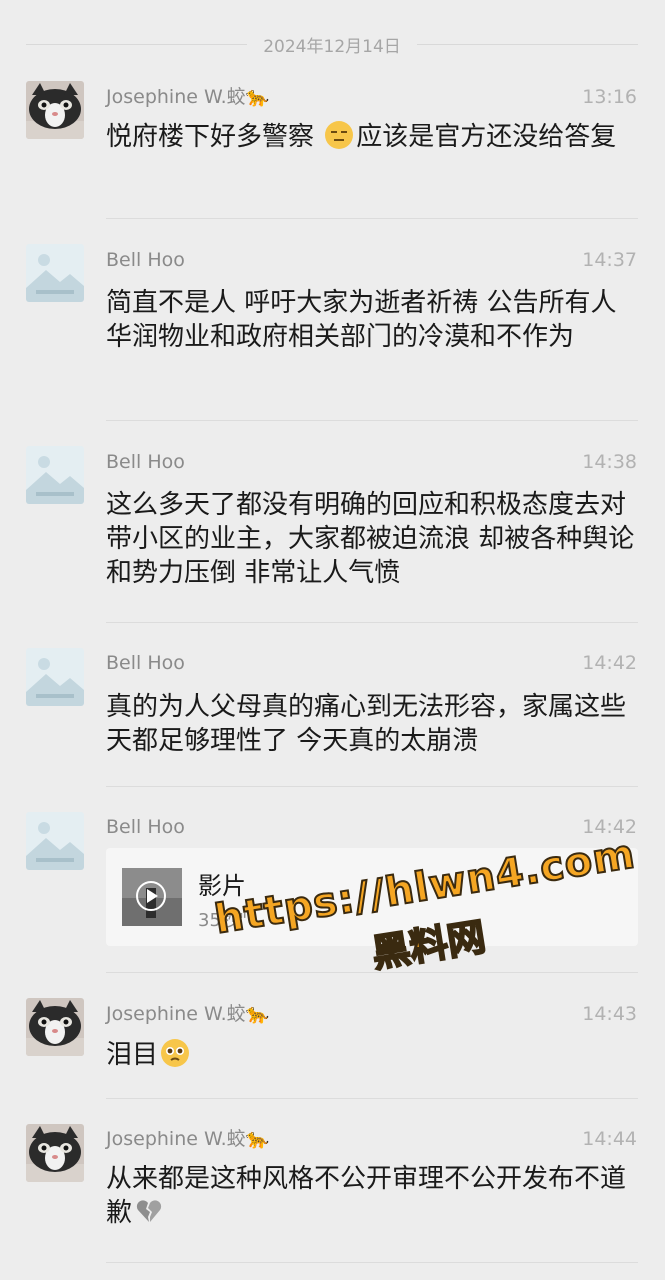 Image resolution: width=665 pixels, height=1280 pixels. What do you see at coordinates (175, 1053) in the screenshot?
I see `pleading-face-icon` at bounding box center [175, 1053].